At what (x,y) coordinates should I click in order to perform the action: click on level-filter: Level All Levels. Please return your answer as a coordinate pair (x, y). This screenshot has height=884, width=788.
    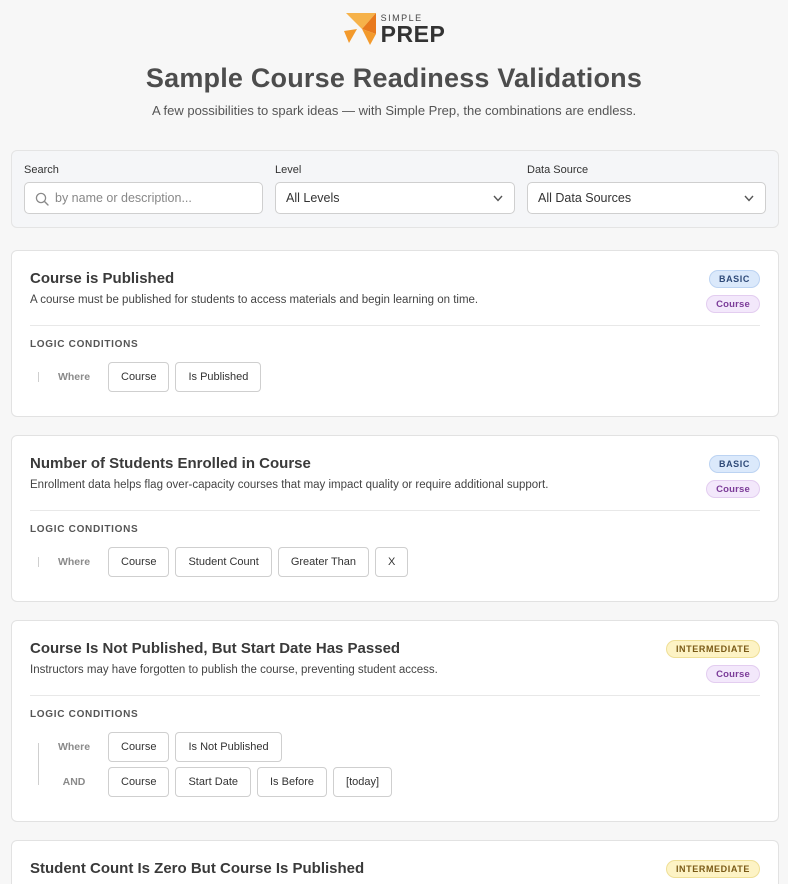
    Looking at the image, I should click on (395, 189).